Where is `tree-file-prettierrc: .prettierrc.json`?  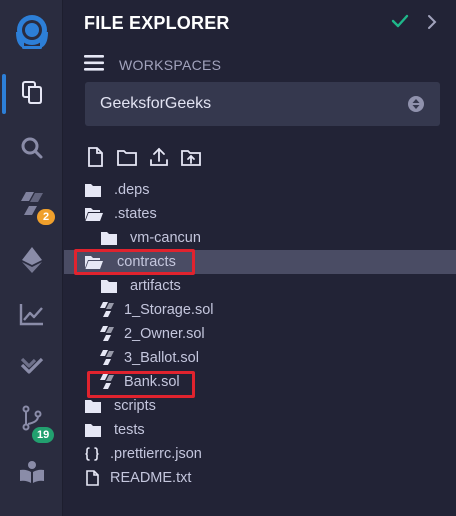
tree-file-prettierrc: .prettierrc.json is located at coordinates (260, 454).